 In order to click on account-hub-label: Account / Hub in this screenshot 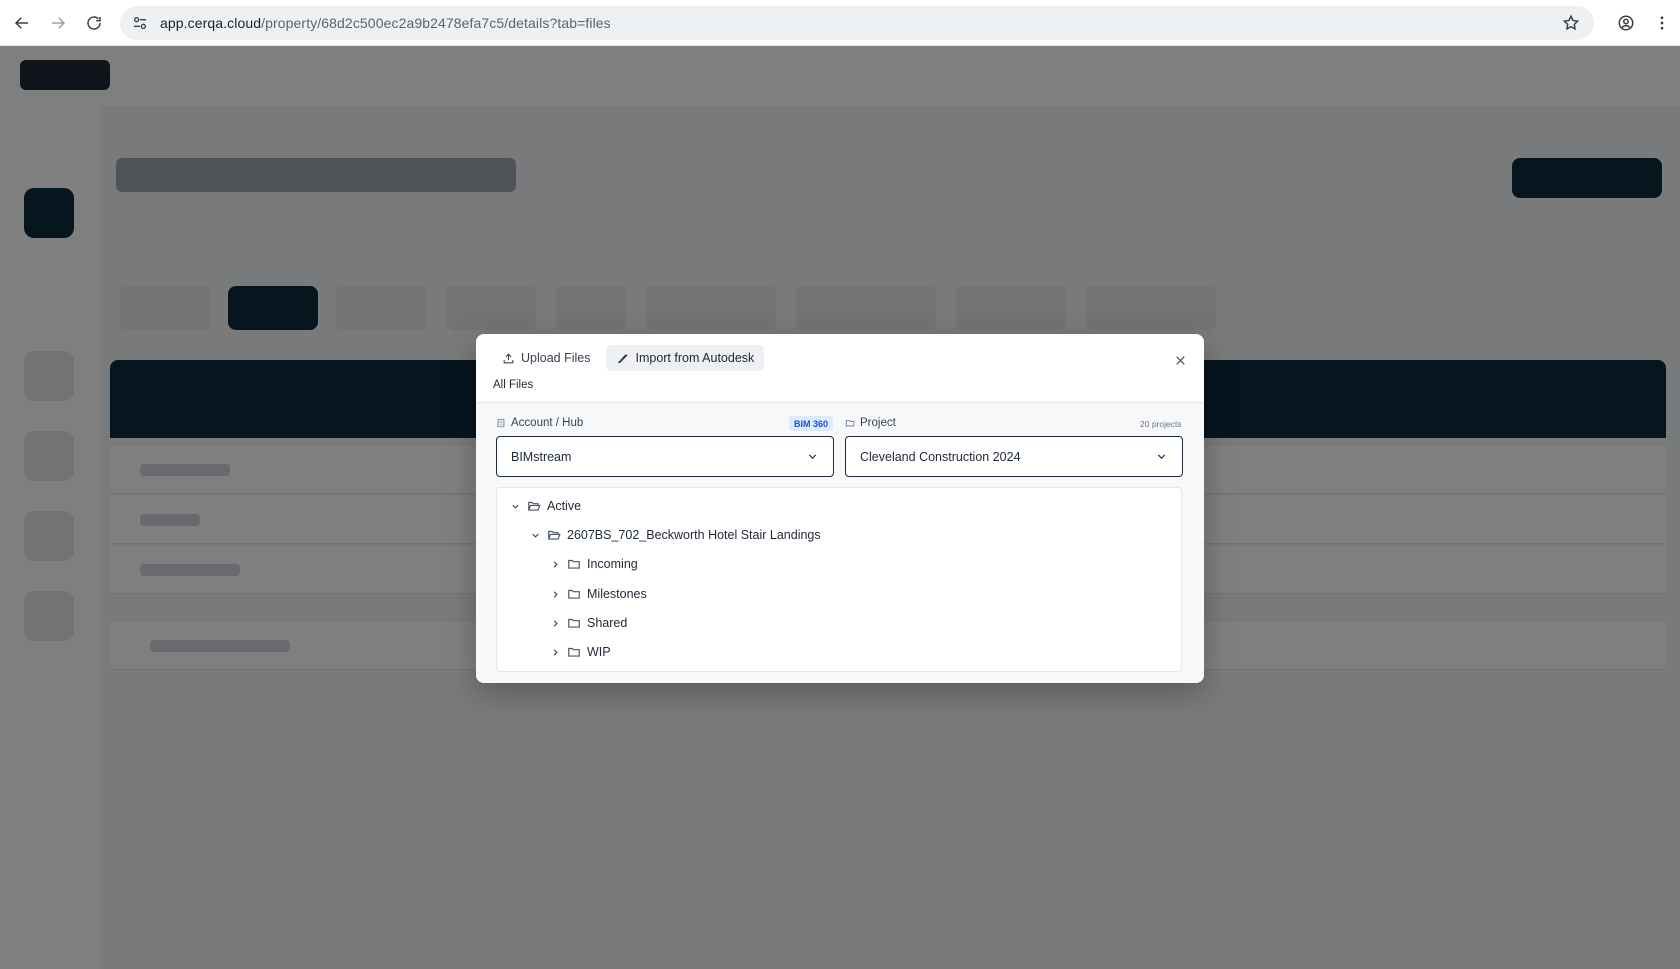, I will do `click(539, 423)`.